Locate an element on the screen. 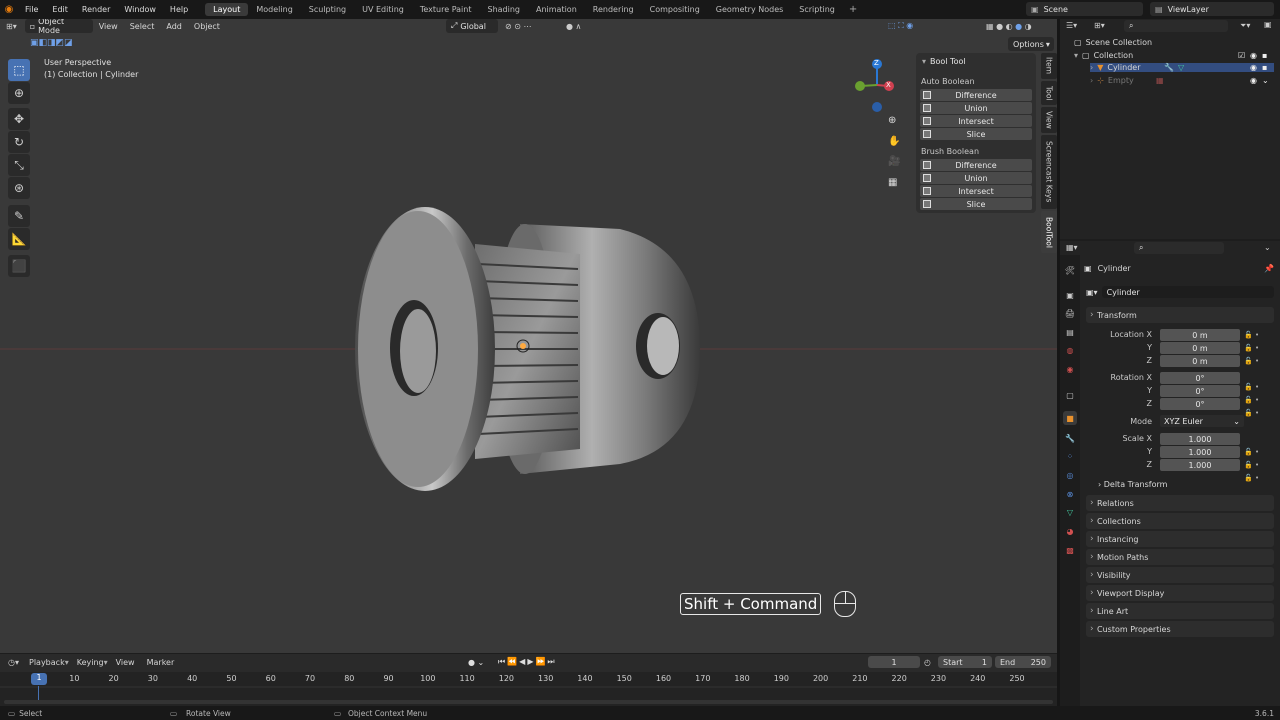  tab-geometry-nodes: Geometry Nodes is located at coordinates (749, 9).